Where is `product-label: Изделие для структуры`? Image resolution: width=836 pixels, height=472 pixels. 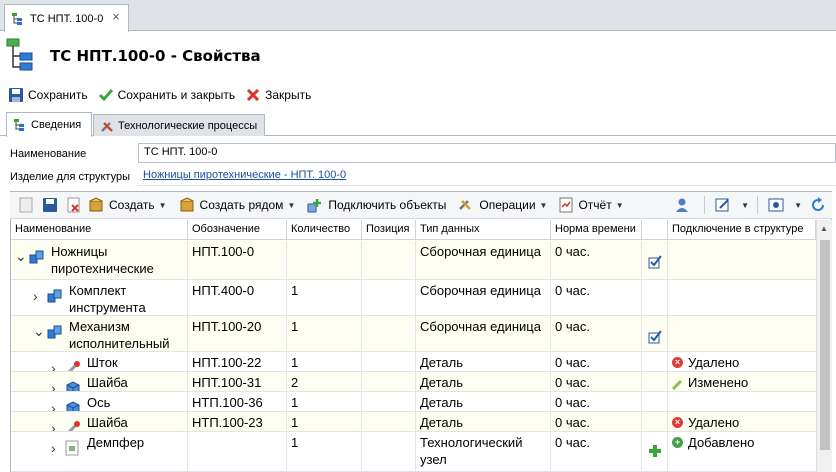
product-label: Изделие для структуры is located at coordinates (70, 177).